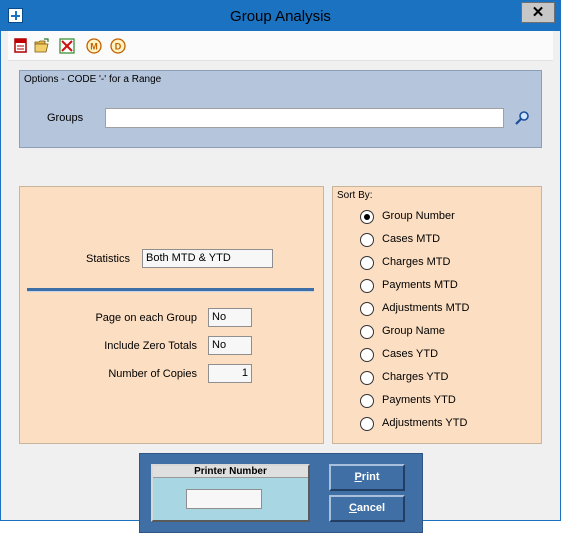 The height and width of the screenshot is (533, 561). Describe the element at coordinates (93, 79) in the screenshot. I see `options-title: Options - CODE '-' for a Range` at that location.